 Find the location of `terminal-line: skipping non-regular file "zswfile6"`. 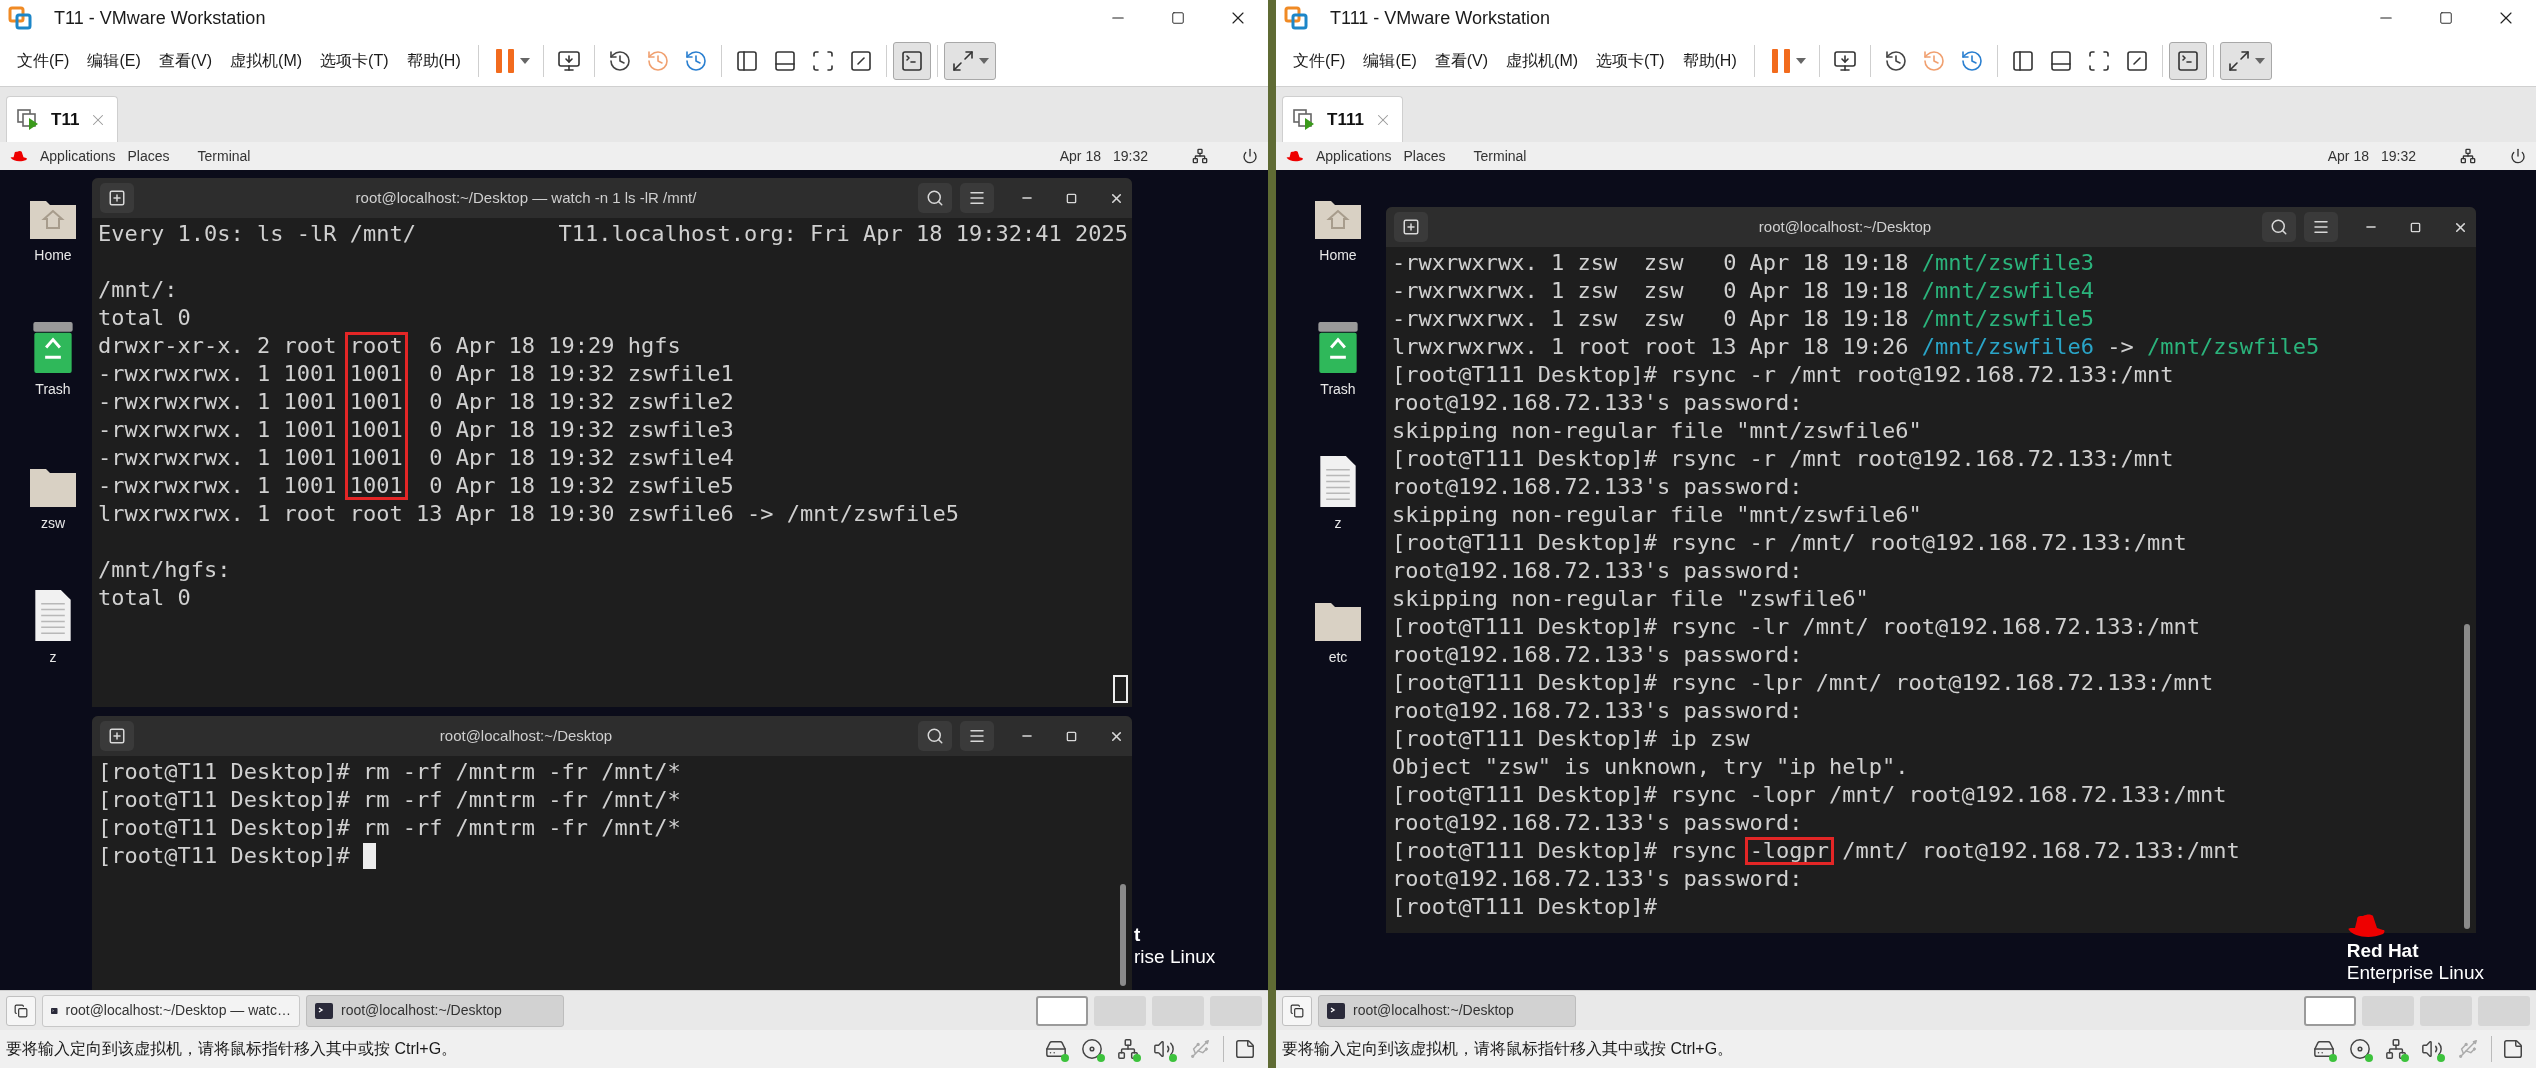

terminal-line: skipping non-regular file "zswfile6" is located at coordinates (1630, 599).